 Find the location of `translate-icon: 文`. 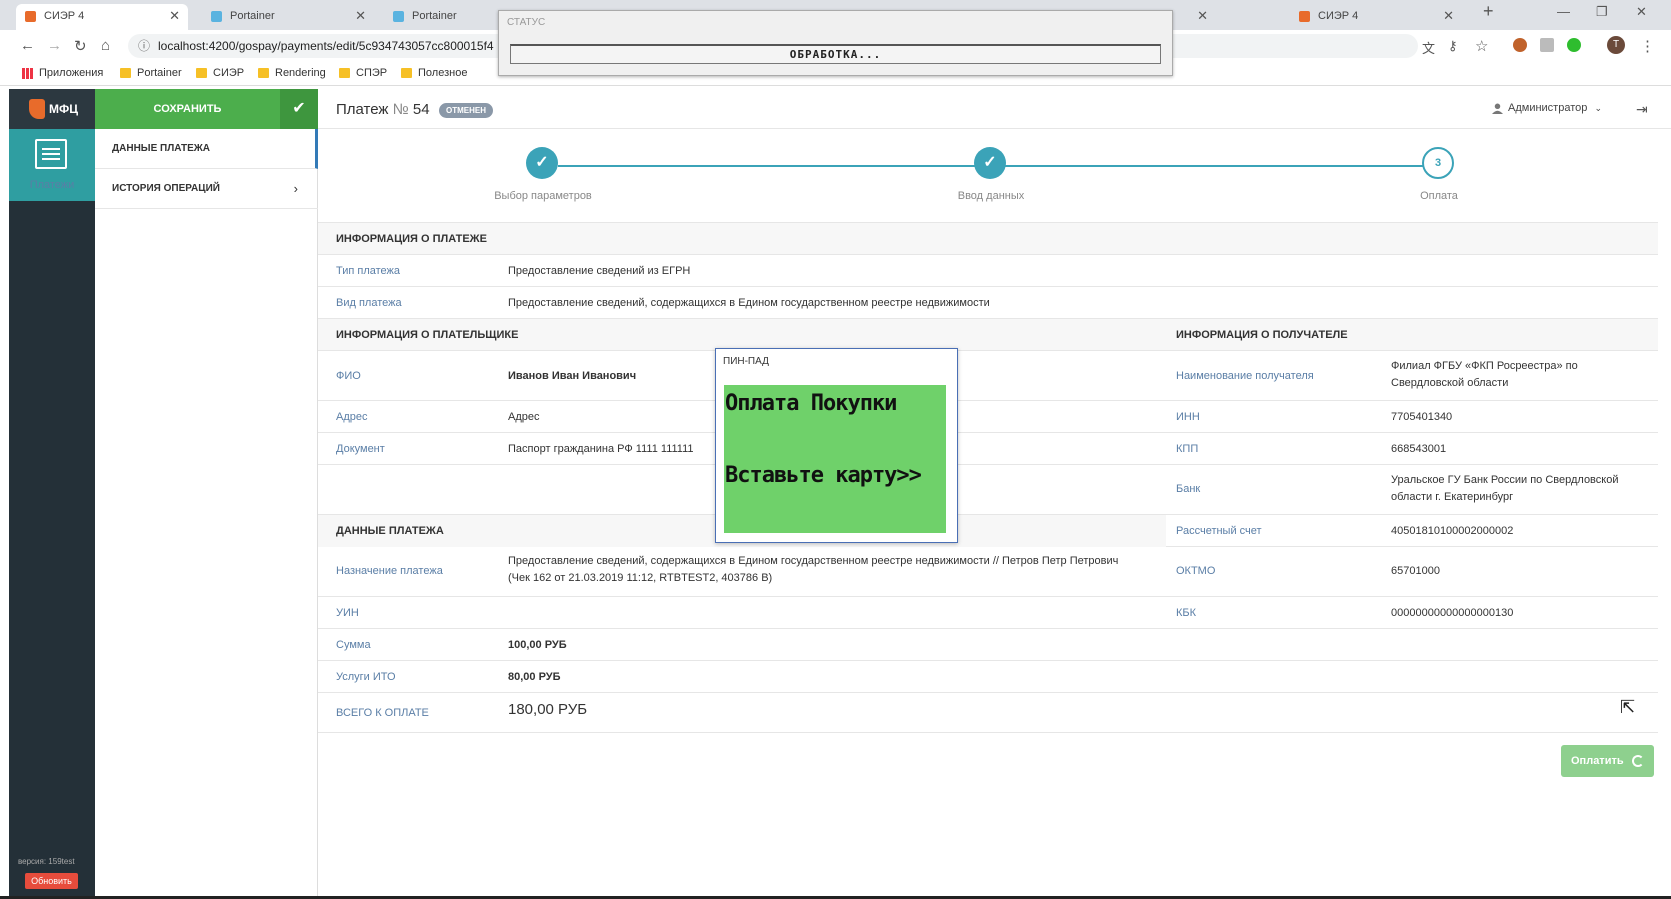

translate-icon: 文 is located at coordinates (1428, 47).